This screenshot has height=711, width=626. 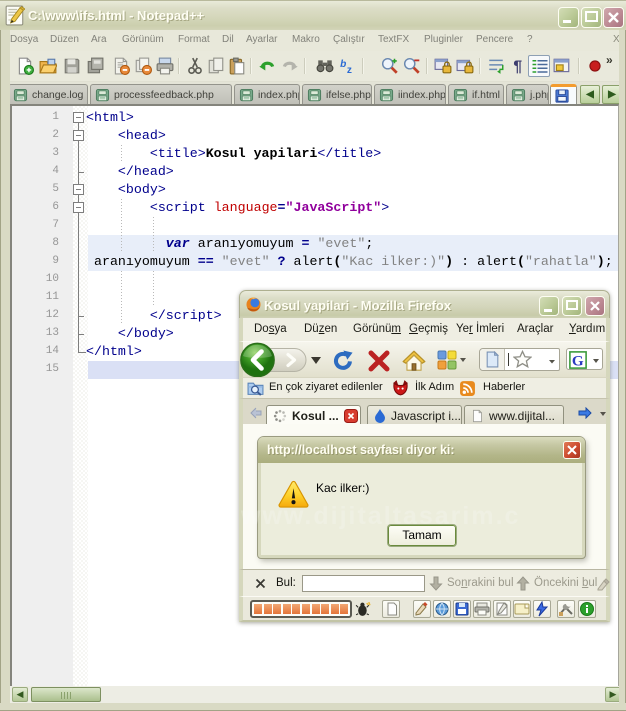 What do you see at coordinates (578, 361) in the screenshot?
I see `svg-text: G` at bounding box center [578, 361].